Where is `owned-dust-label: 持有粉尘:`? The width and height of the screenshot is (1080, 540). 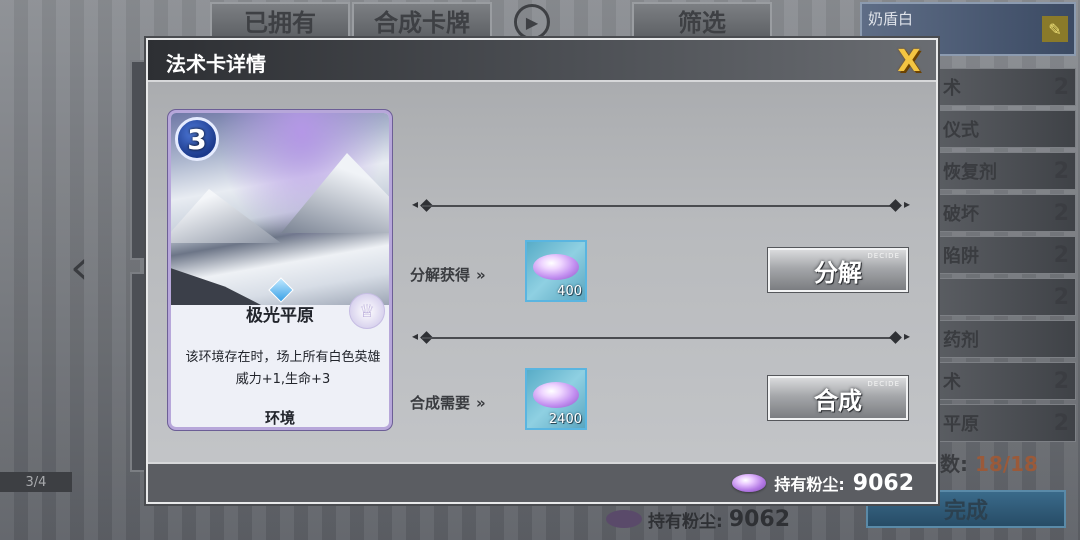
owned-dust-label: 持有粉尘: is located at coordinates (809, 484).